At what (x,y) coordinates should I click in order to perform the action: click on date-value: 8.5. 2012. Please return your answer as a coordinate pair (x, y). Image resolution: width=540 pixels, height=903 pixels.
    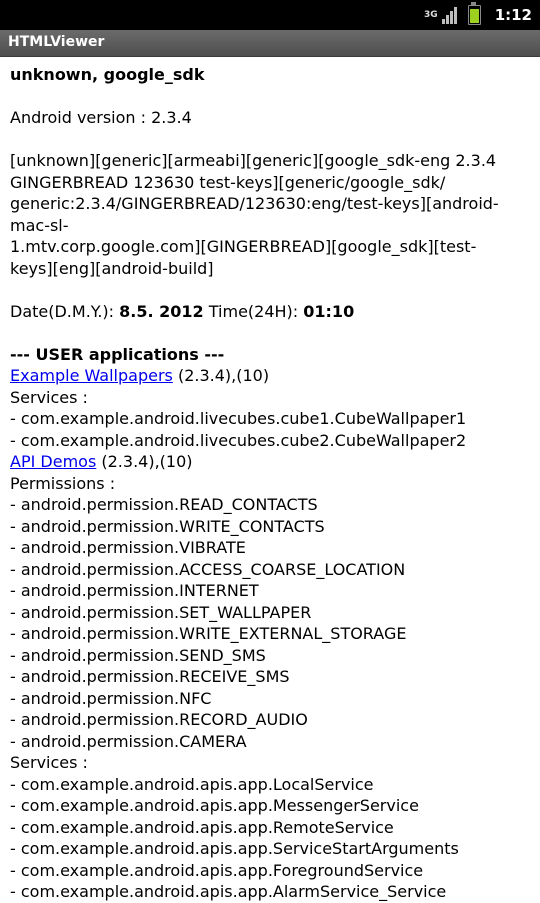
    Looking at the image, I should click on (161, 311).